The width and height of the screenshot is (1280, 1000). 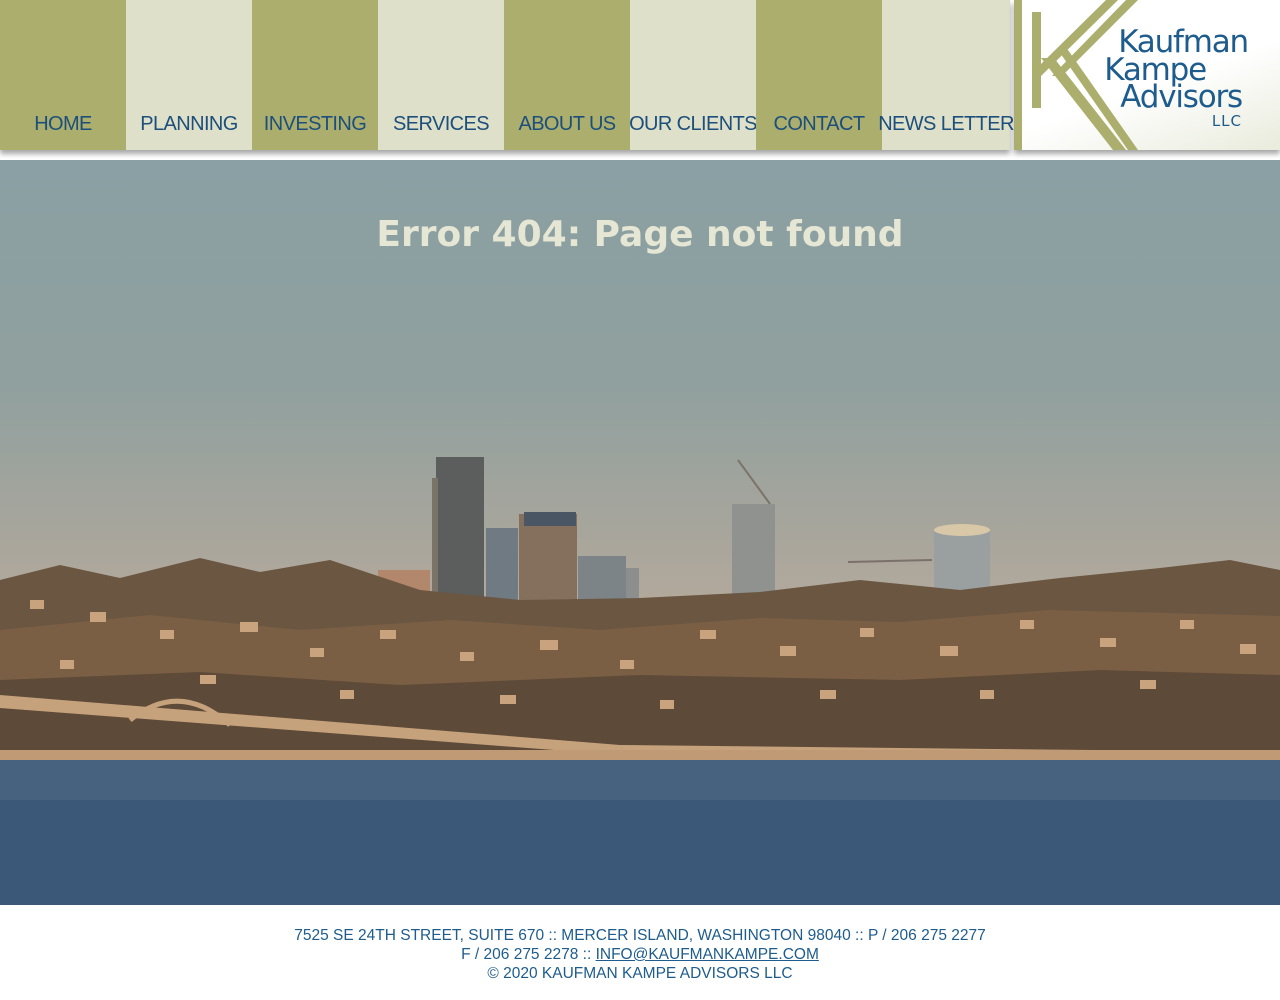 What do you see at coordinates (819, 75) in the screenshot?
I see `nav-contact: CONTACT` at bounding box center [819, 75].